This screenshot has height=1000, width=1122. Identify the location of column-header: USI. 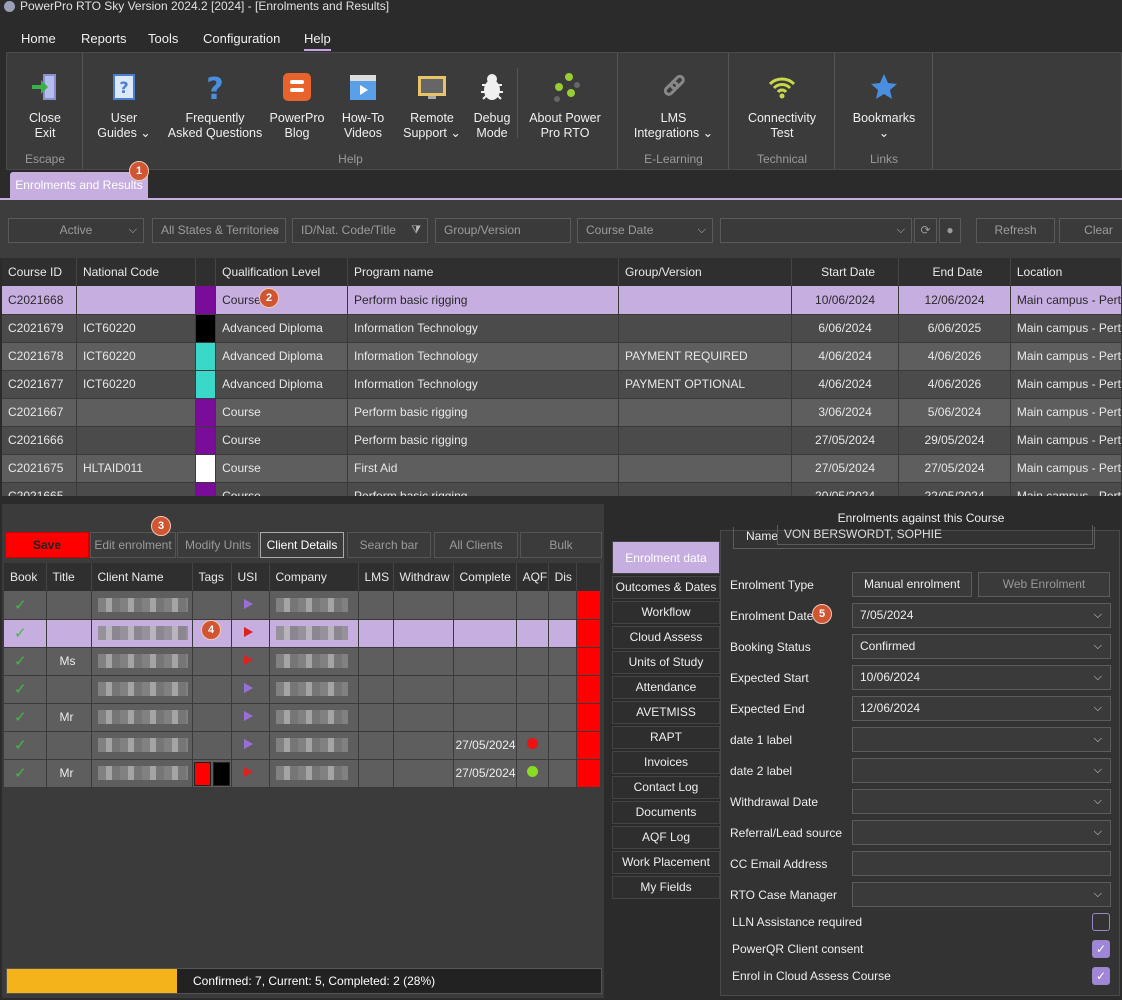
(250, 577).